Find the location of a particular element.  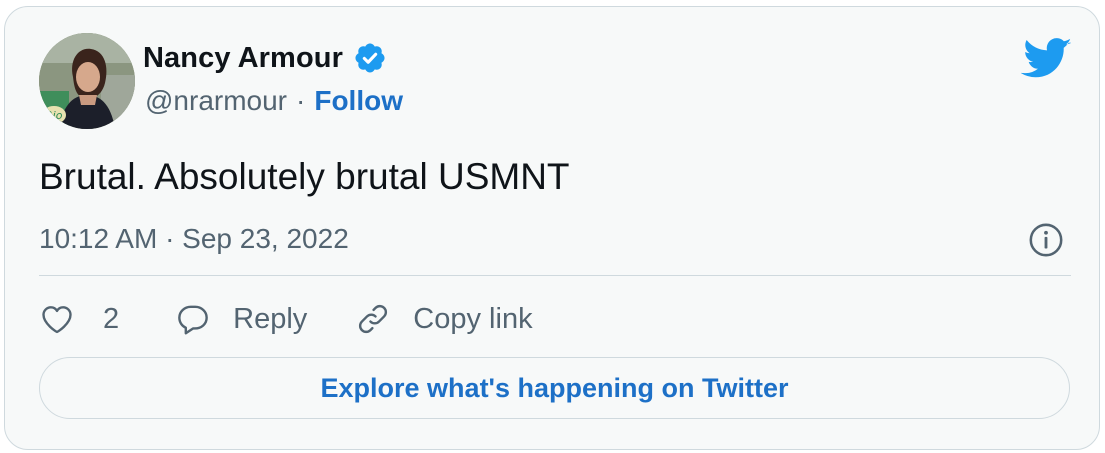

tweet-timestamp: 10:12 AM · Sep 23, 2022 is located at coordinates (194, 239).